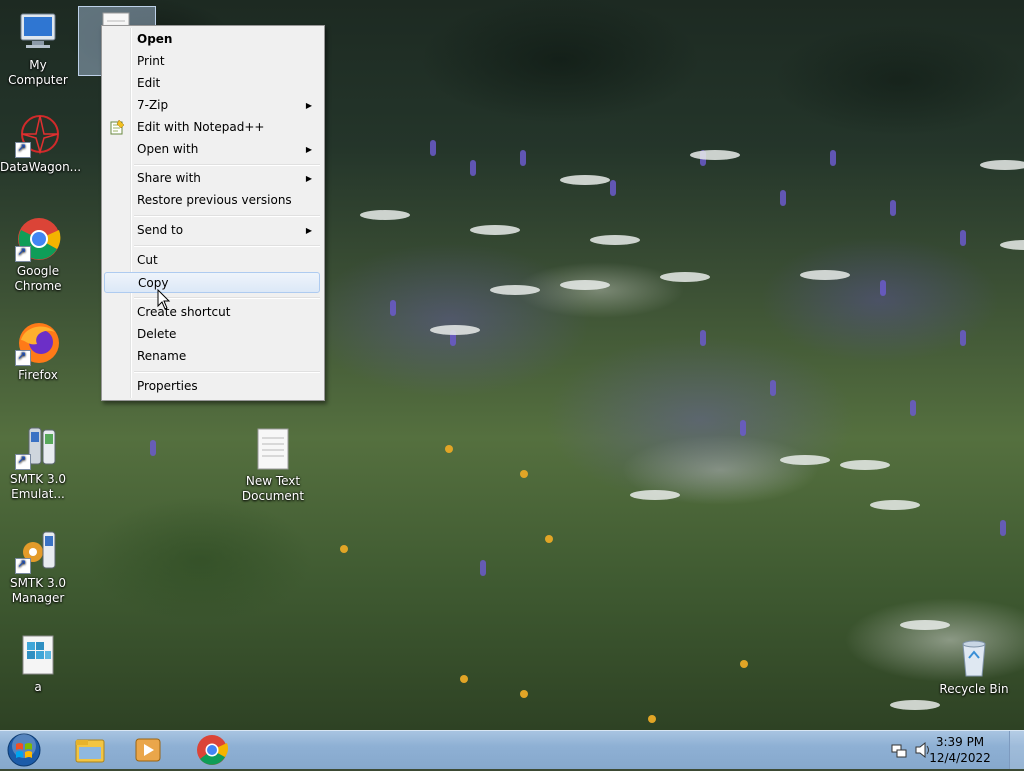 Image resolution: width=1024 pixels, height=771 pixels. I want to click on menu-item-create-shortcut: Create shortcut, so click(212, 312).